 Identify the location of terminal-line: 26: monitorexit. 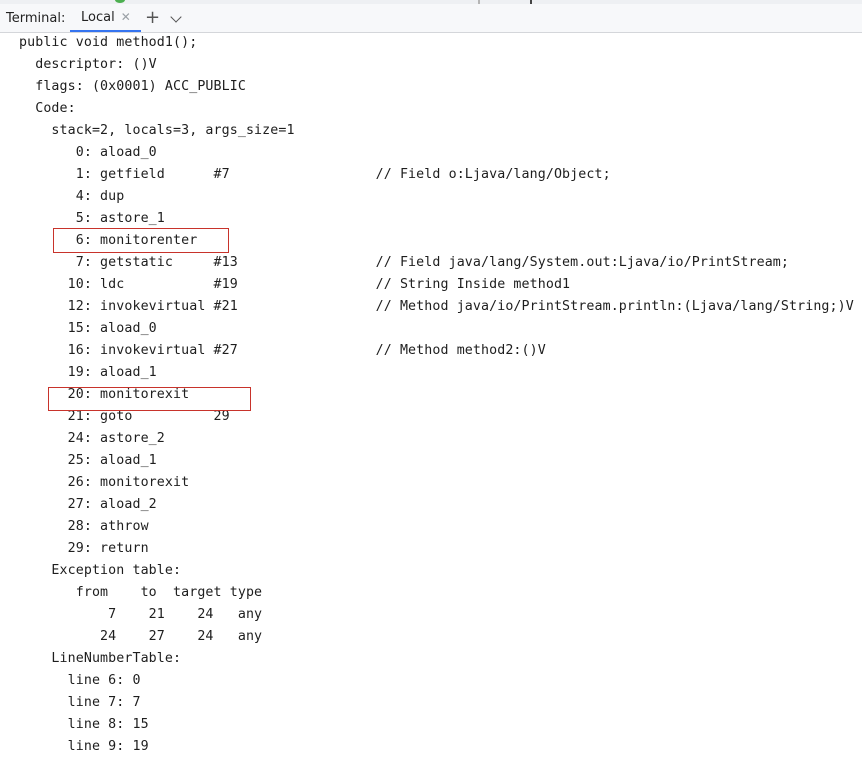
(104, 482).